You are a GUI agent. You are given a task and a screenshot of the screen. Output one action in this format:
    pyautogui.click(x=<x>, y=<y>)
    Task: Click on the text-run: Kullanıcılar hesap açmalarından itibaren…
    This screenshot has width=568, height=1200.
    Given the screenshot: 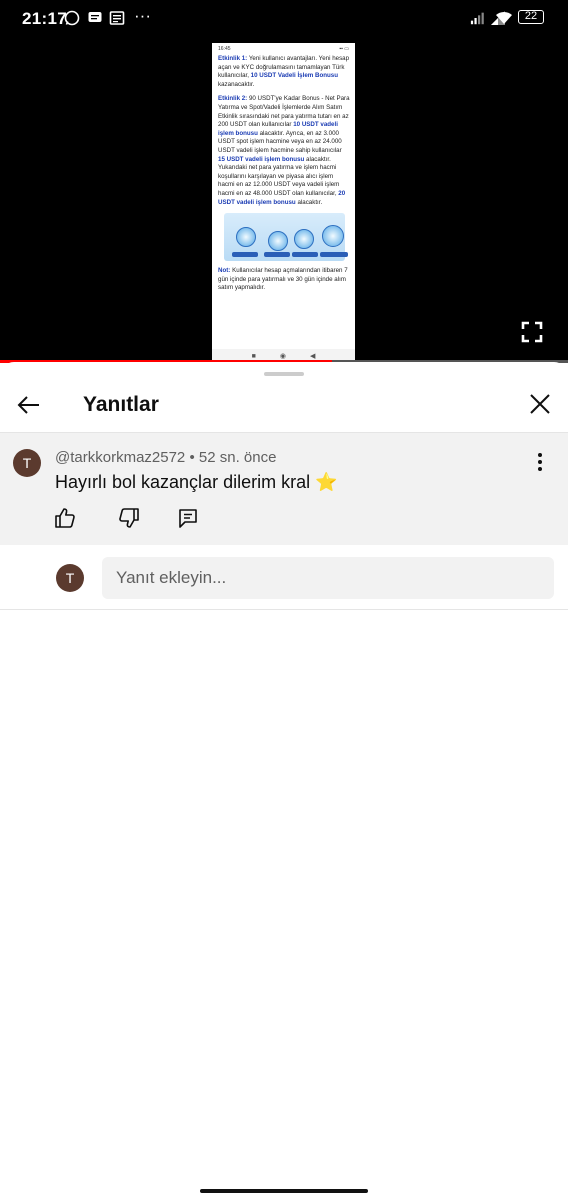 What is the action you would take?
    pyautogui.click(x=283, y=279)
    